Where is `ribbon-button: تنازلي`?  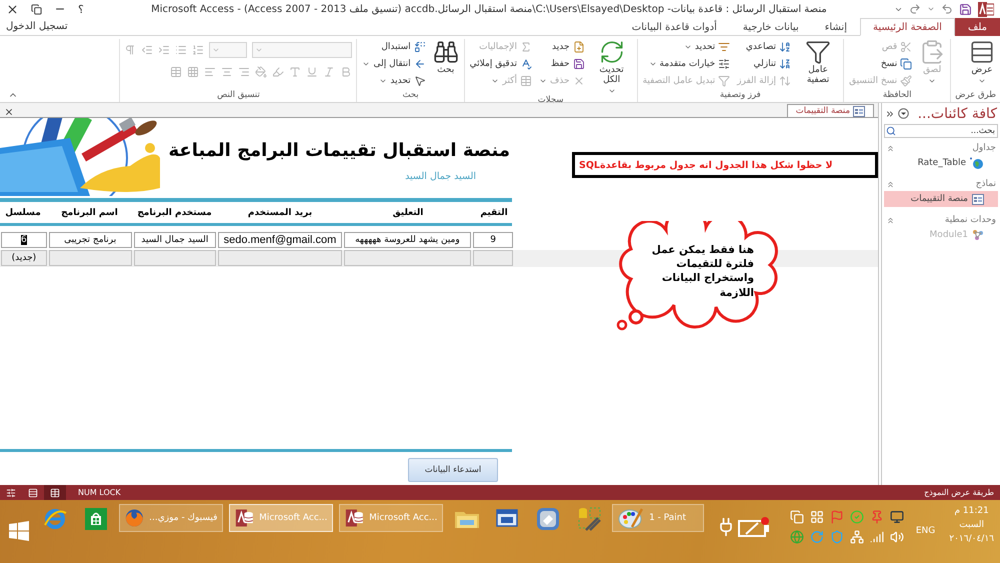
ribbon-button: تنازلي is located at coordinates (764, 64).